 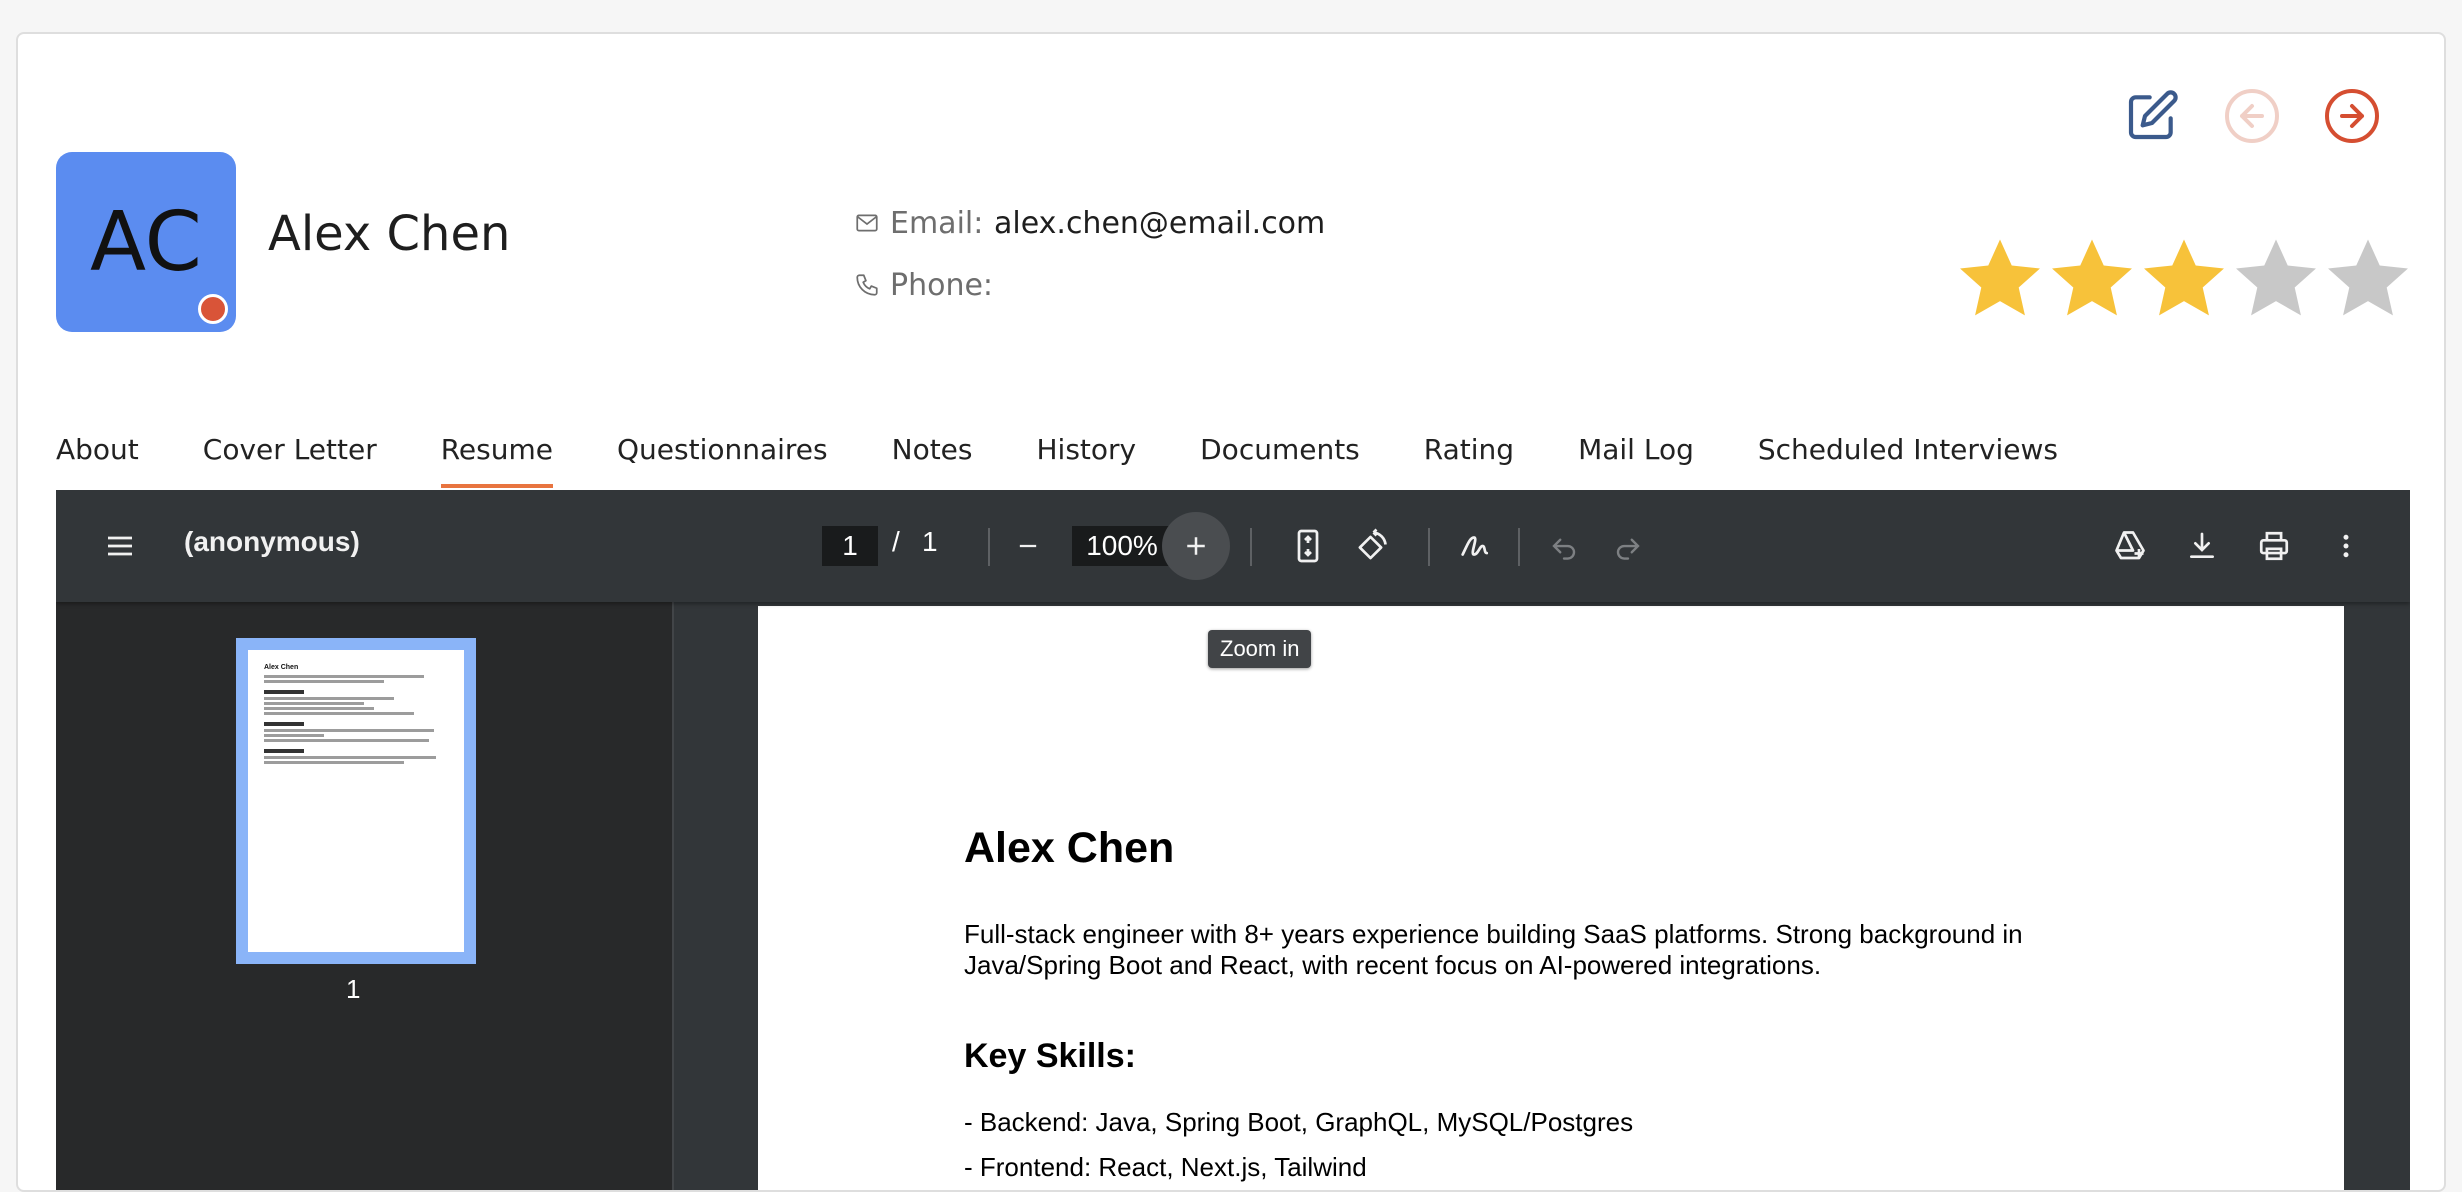 I want to click on rotate-icon, so click(x=1372, y=544).